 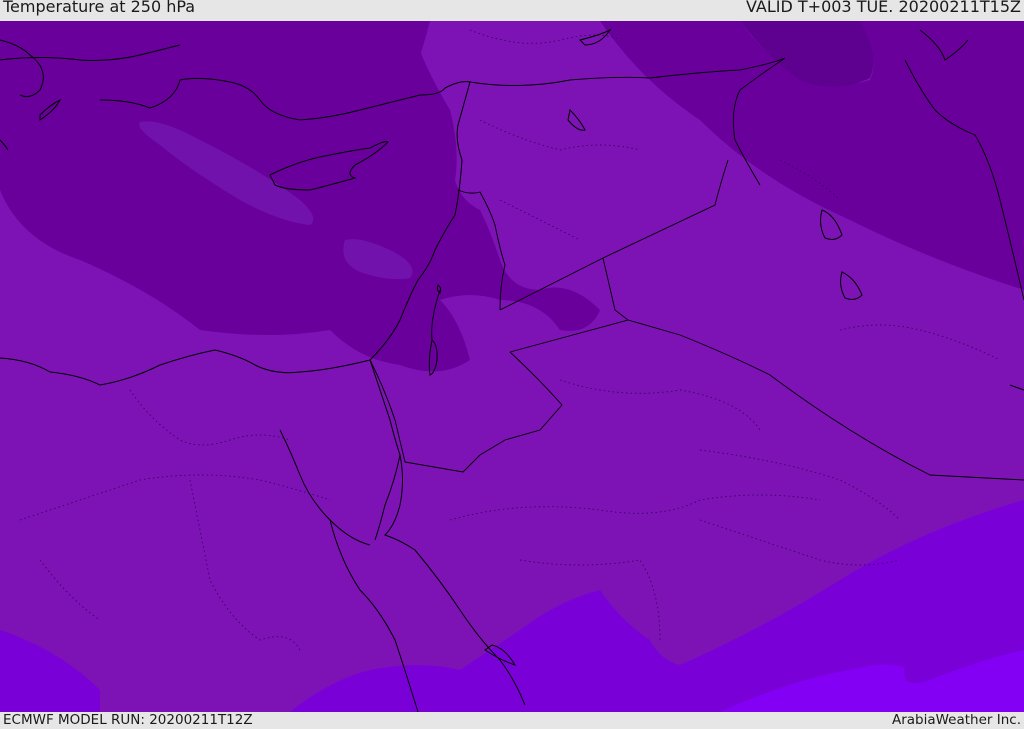 I want to click on model-run-label: ECMWF MODEL RUN: 20200211T12Z, so click(x=128, y=720).